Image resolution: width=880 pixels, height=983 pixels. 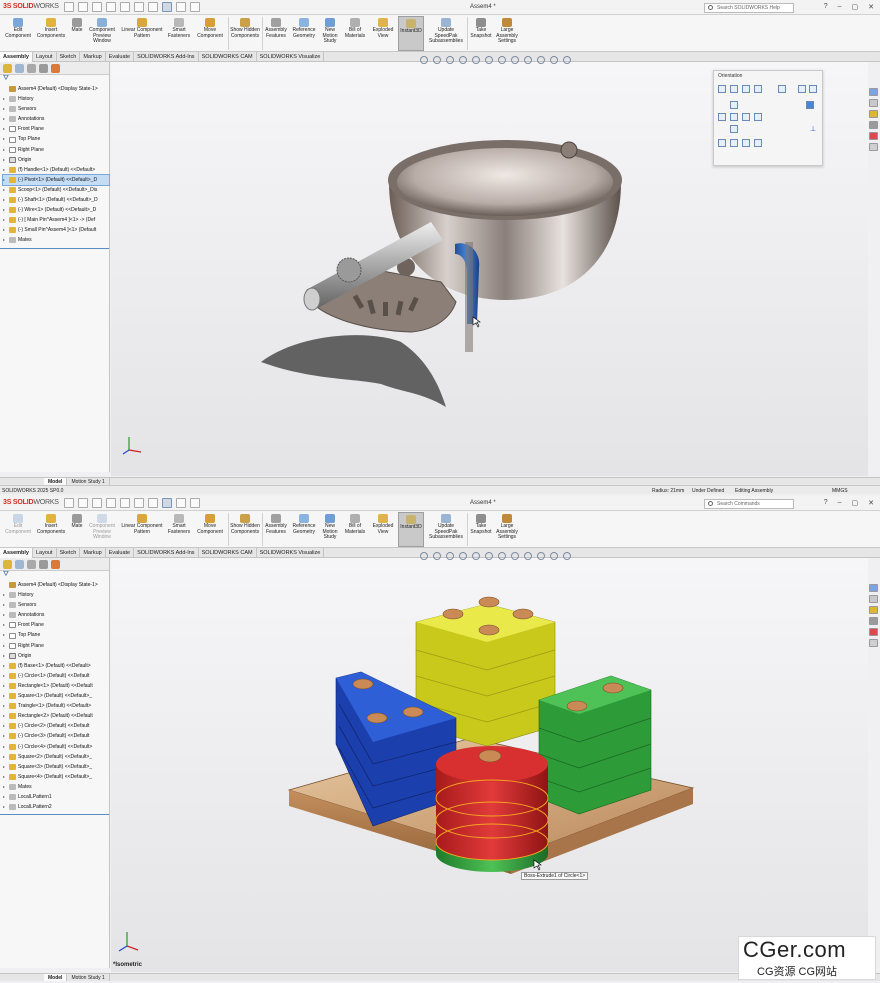 I want to click on assembly-features-button: Assembly Features, so click(x=276, y=33).